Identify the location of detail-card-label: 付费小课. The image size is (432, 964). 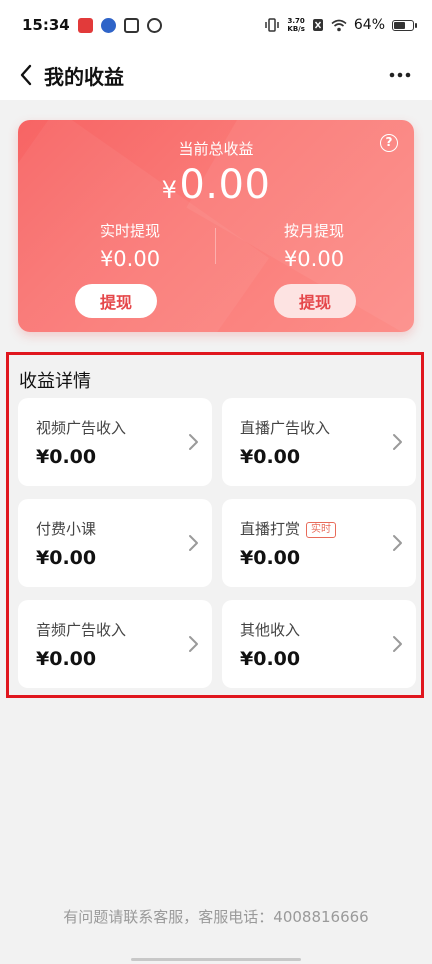
(66, 529).